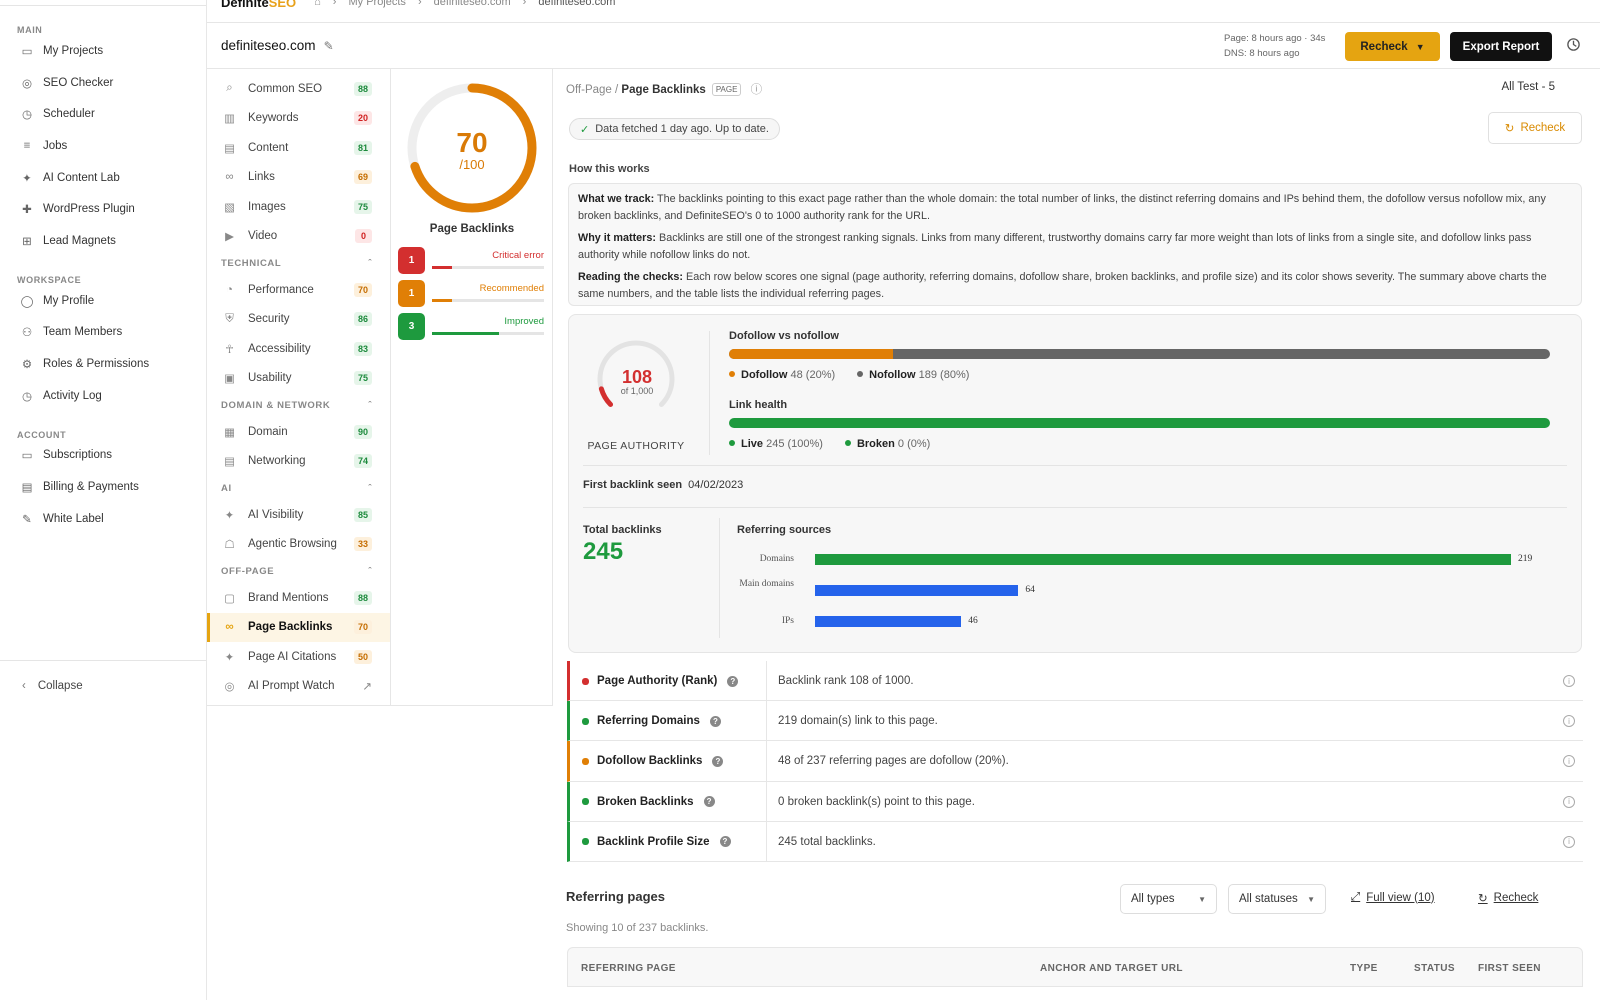  Describe the element at coordinates (49, 279) in the screenshot. I see `nav-section-workspace: WORKSPACE` at that location.